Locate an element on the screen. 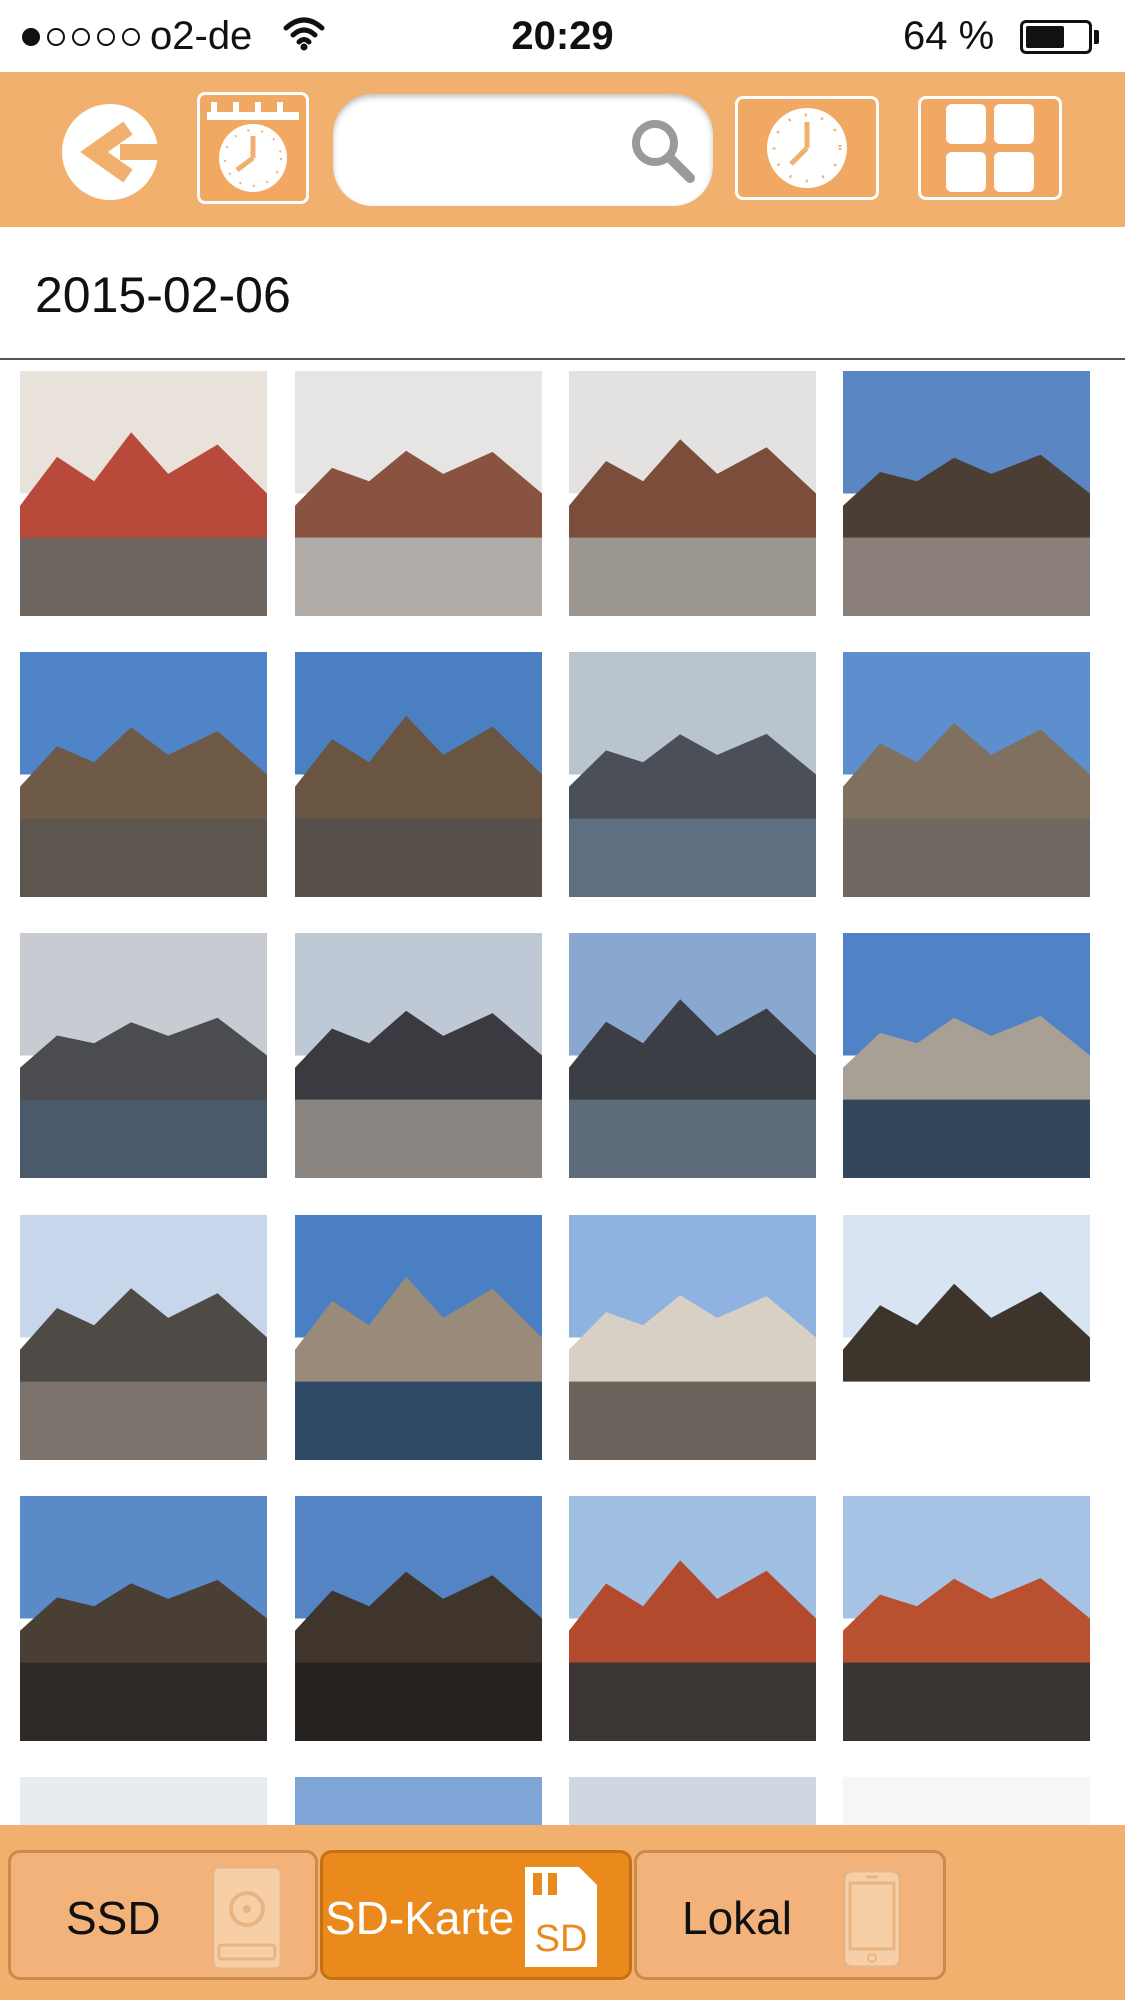 The width and height of the screenshot is (1125, 2000). search-field is located at coordinates (523, 150).